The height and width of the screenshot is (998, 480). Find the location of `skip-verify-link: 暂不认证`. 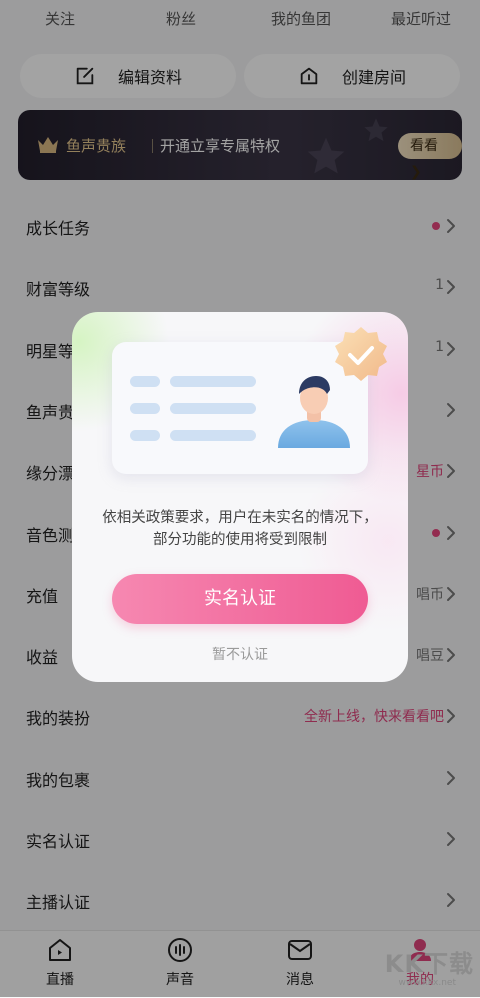

skip-verify-link: 暂不认证 is located at coordinates (240, 654).